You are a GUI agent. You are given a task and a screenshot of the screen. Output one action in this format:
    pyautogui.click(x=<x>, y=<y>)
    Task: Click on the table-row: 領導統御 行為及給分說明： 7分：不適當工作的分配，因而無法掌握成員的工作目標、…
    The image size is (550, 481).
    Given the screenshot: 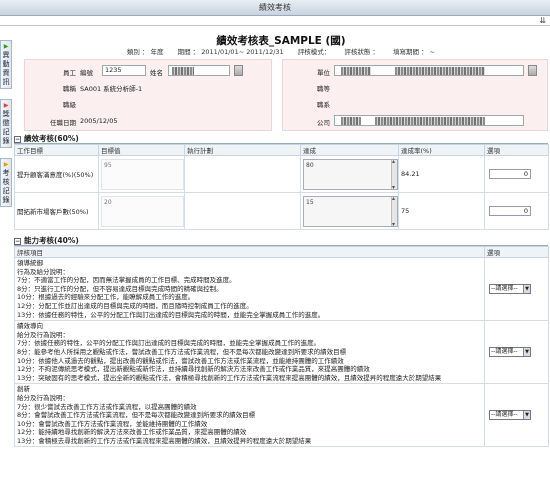 What is the action you would take?
    pyautogui.click(x=281, y=289)
    